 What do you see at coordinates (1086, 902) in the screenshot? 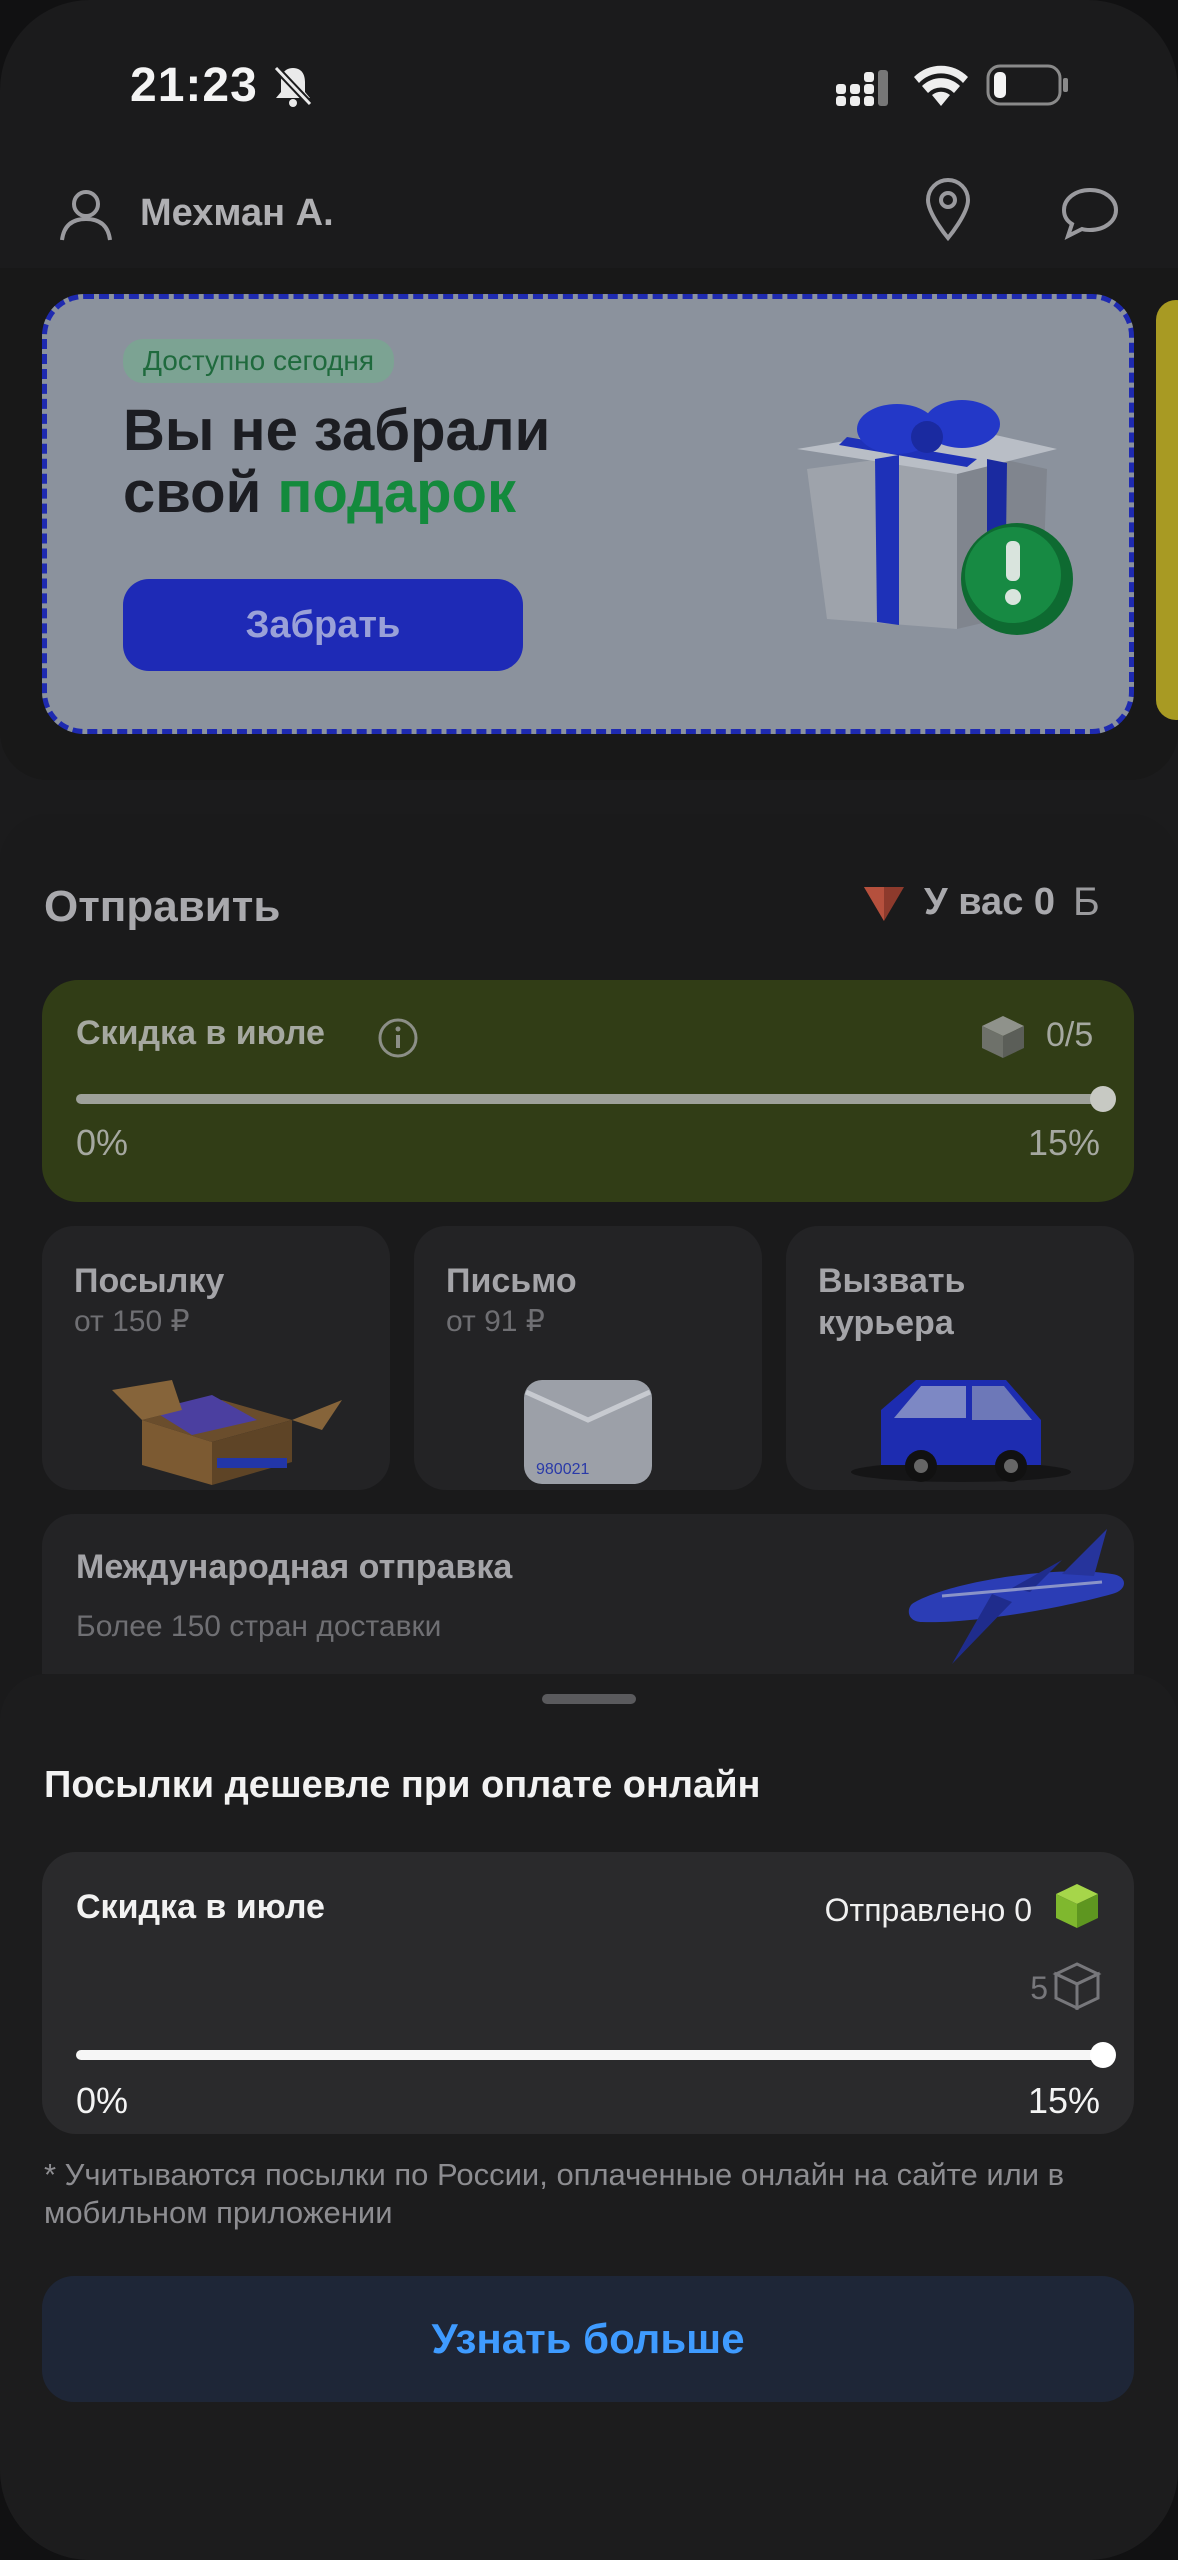
I see `coin-icon: Ƃ` at bounding box center [1086, 902].